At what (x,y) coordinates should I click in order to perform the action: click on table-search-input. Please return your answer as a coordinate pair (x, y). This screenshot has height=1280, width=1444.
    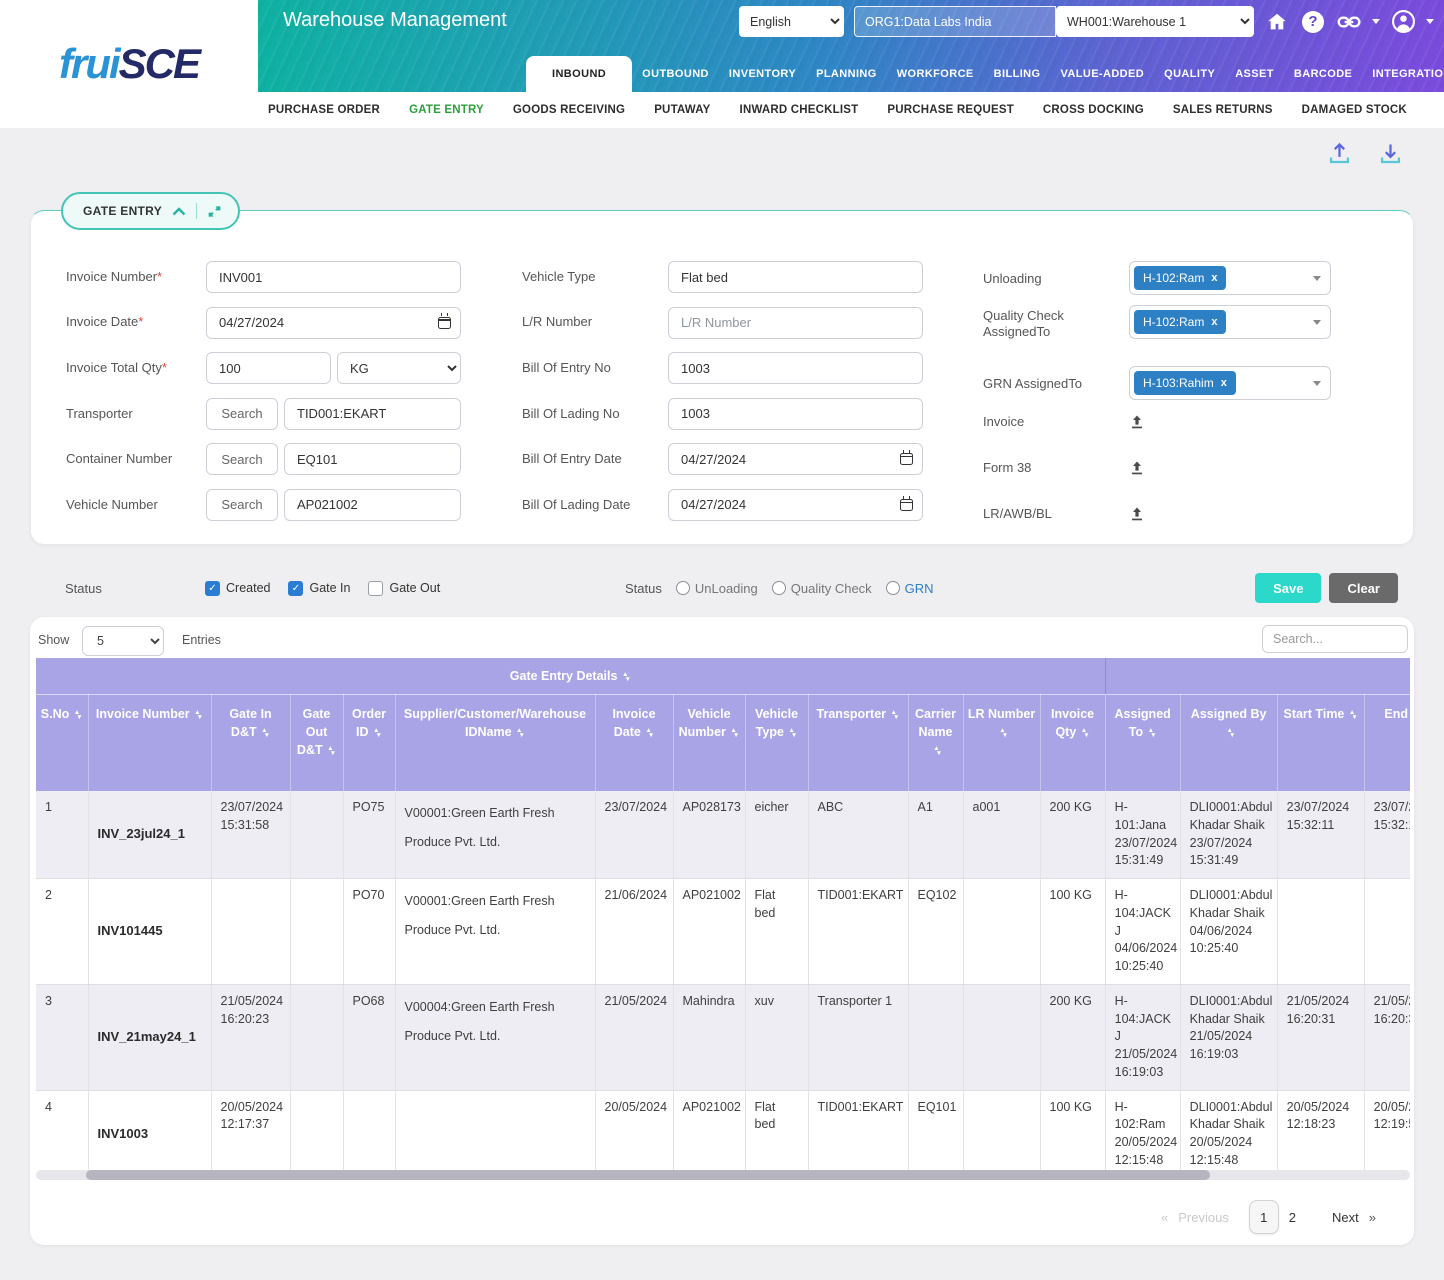
    Looking at the image, I should click on (1335, 639).